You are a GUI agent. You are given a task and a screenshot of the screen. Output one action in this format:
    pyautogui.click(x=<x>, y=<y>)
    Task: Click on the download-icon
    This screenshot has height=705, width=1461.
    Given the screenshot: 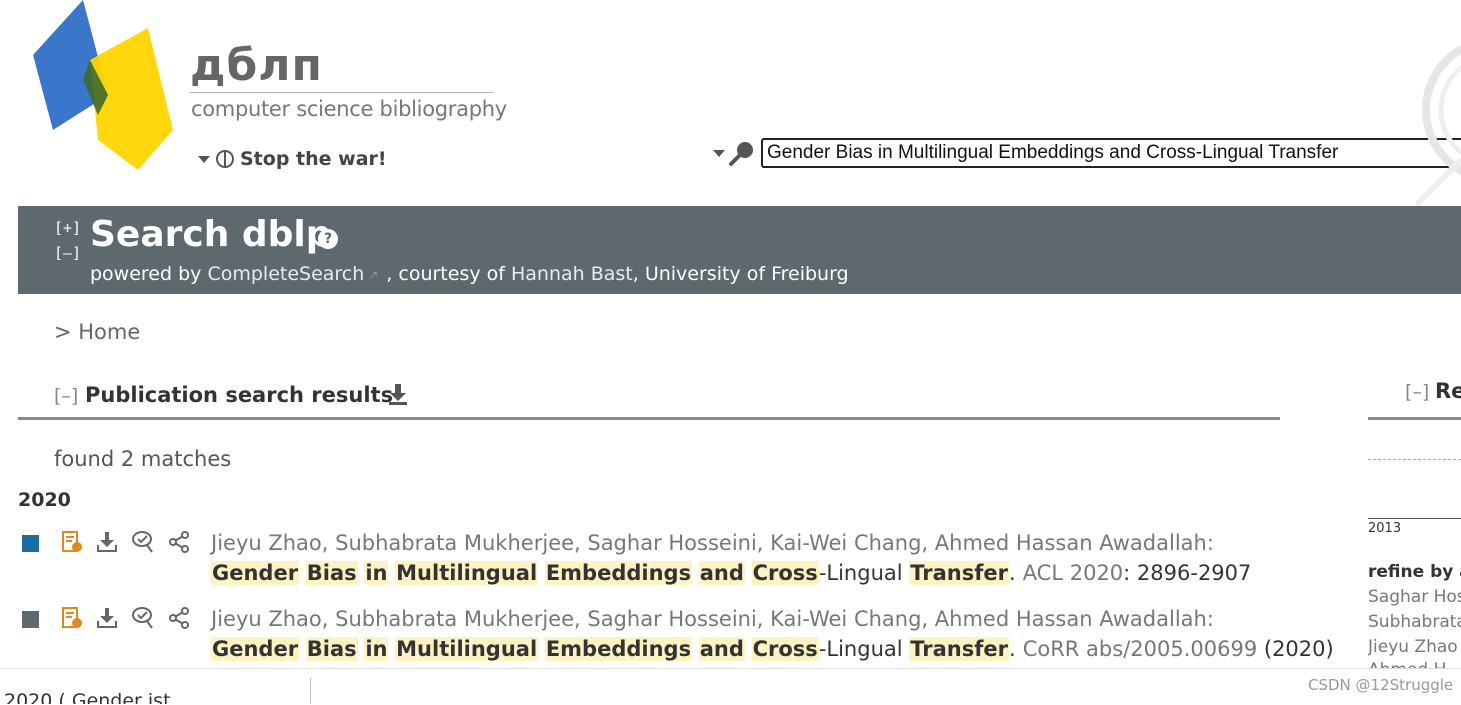 What is the action you would take?
    pyautogui.click(x=398, y=395)
    